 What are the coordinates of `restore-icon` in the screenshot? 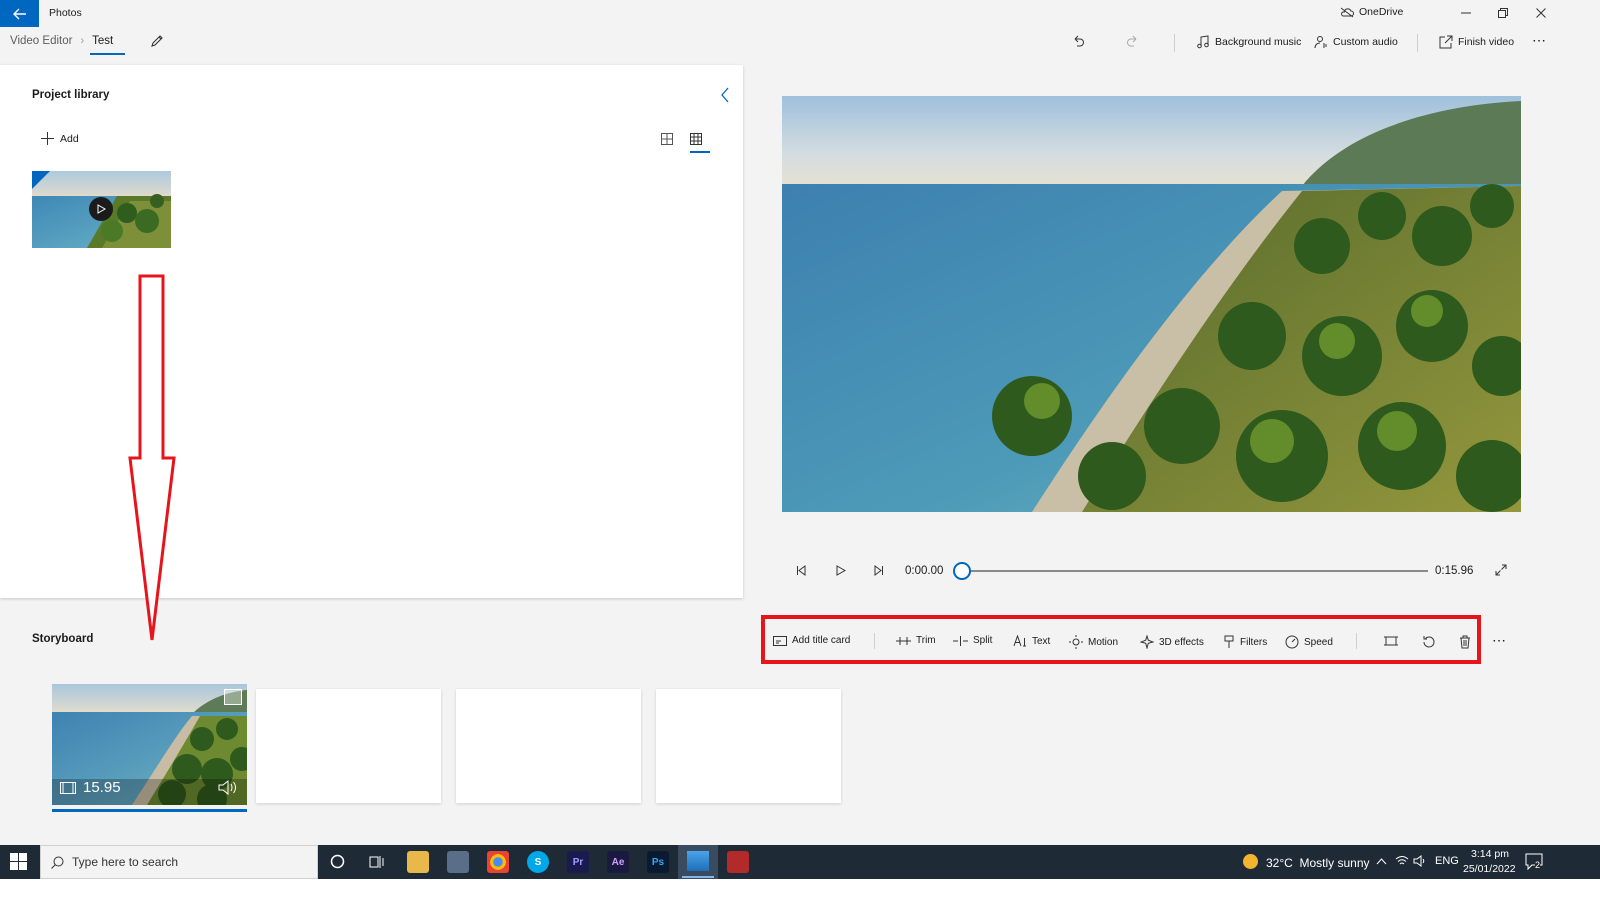 It's located at (1503, 13).